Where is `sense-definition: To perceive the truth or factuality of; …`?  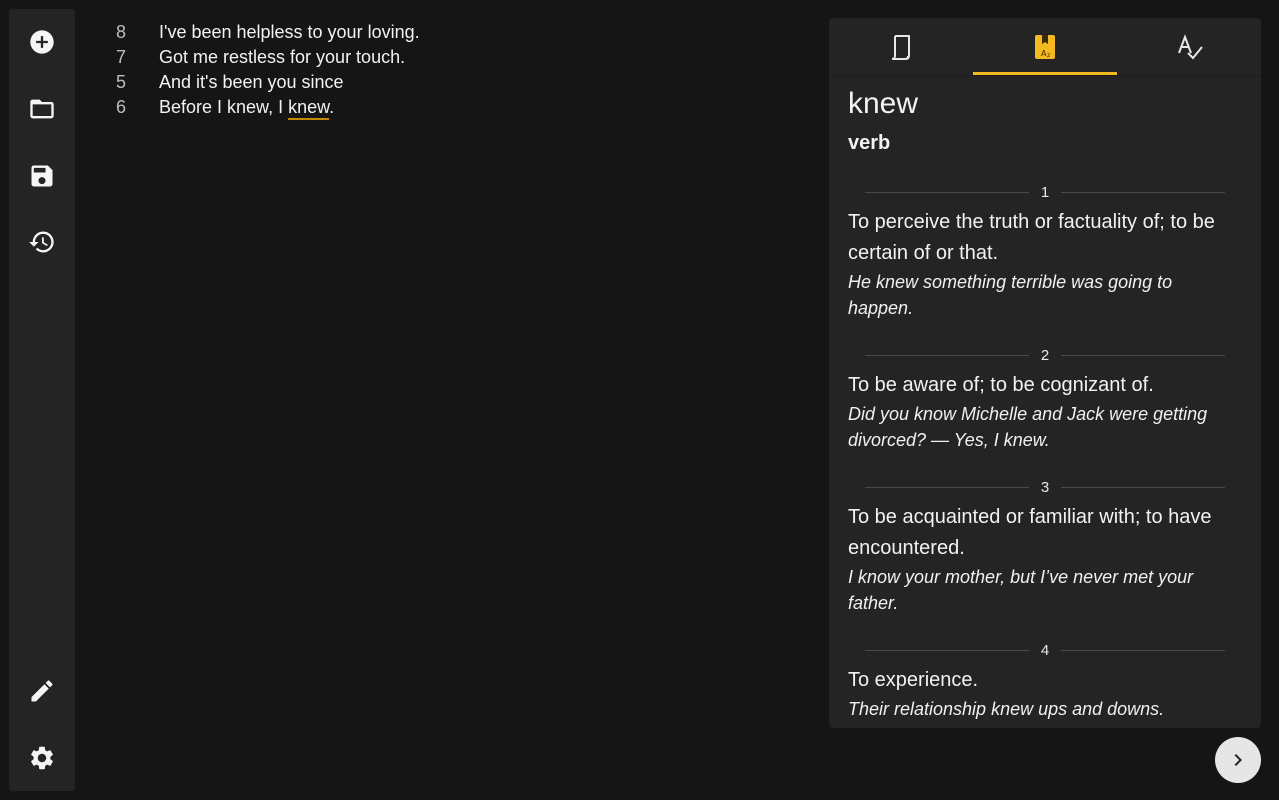
sense-definition: To perceive the truth or factuality of; … is located at coordinates (1031, 237).